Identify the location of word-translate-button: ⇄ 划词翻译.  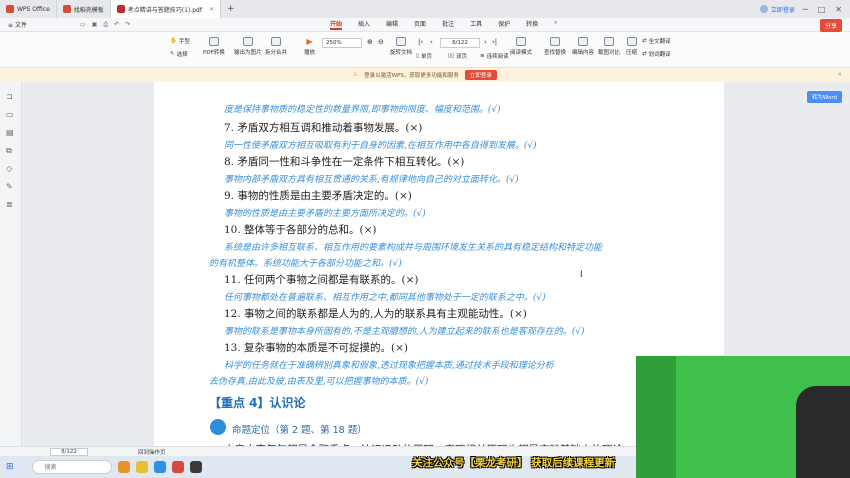
(656, 54).